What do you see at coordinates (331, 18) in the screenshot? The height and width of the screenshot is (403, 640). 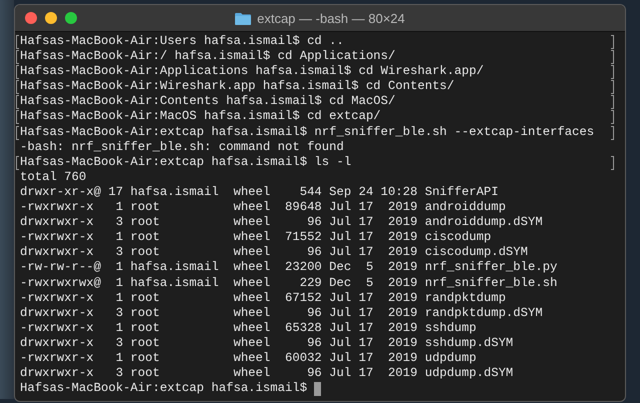 I see `window-title: extcap — -bash — 80×24` at bounding box center [331, 18].